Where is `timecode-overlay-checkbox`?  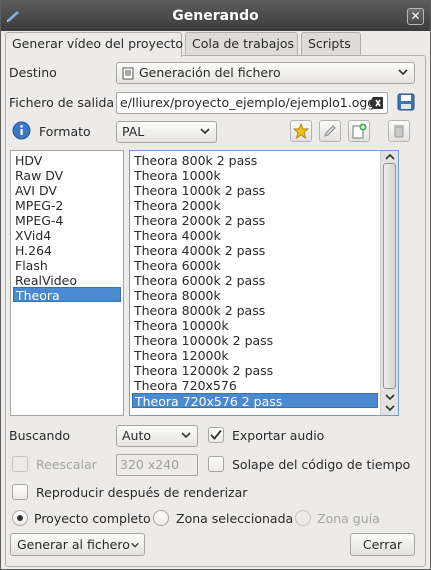 timecode-overlay-checkbox is located at coordinates (216, 464).